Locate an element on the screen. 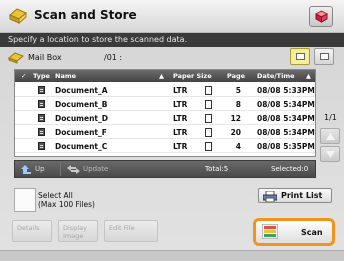 The width and height of the screenshot is (344, 261). details-button: Details is located at coordinates (32, 231).